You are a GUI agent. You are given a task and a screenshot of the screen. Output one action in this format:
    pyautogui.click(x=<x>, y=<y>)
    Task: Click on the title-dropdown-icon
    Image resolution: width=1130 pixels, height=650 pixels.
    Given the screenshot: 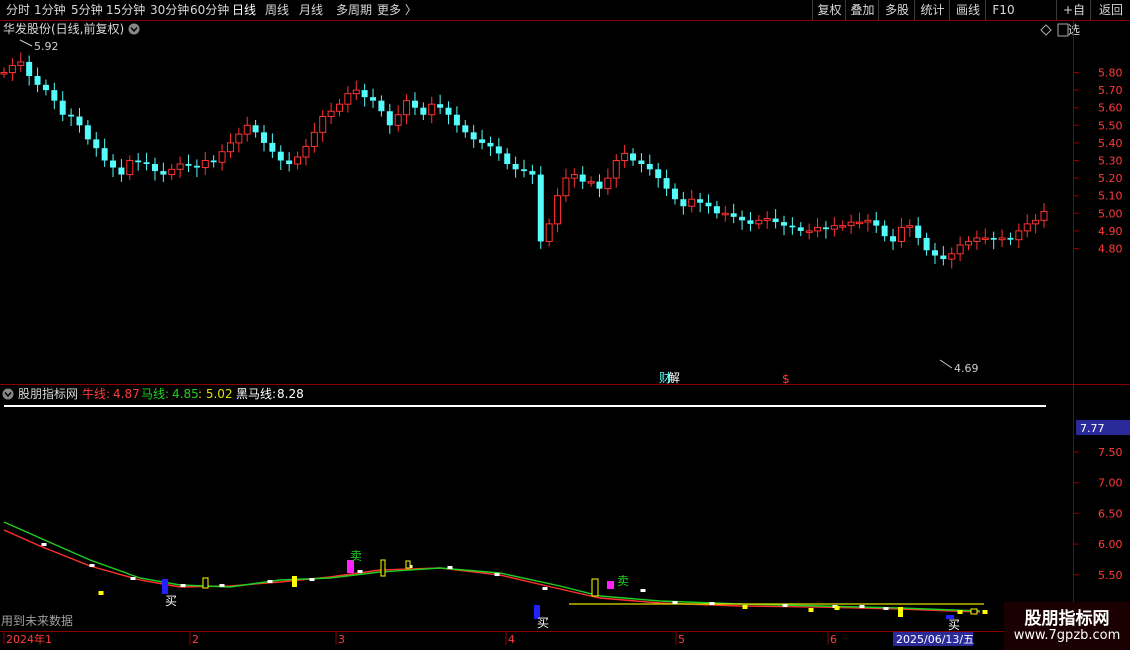 What is the action you would take?
    pyautogui.click(x=134, y=29)
    